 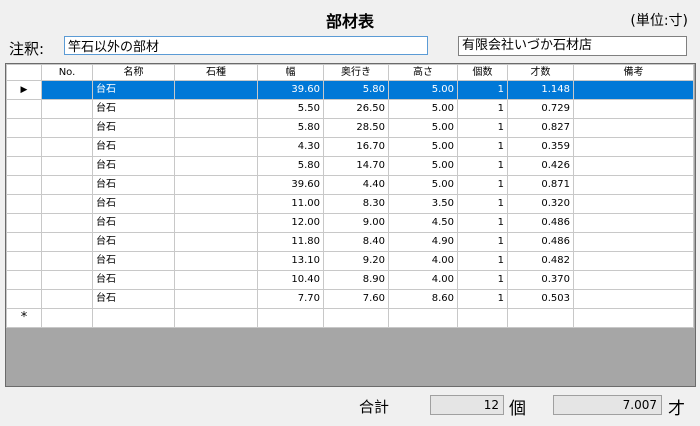 I want to click on column-header-volume: 才数, so click(x=540, y=72).